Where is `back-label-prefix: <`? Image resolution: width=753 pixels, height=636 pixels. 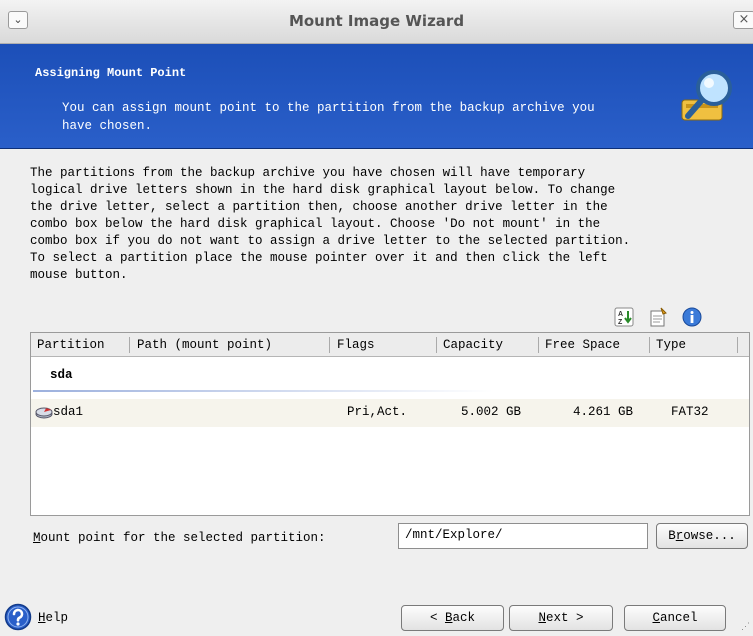
back-label-prefix: < is located at coordinates (437, 618).